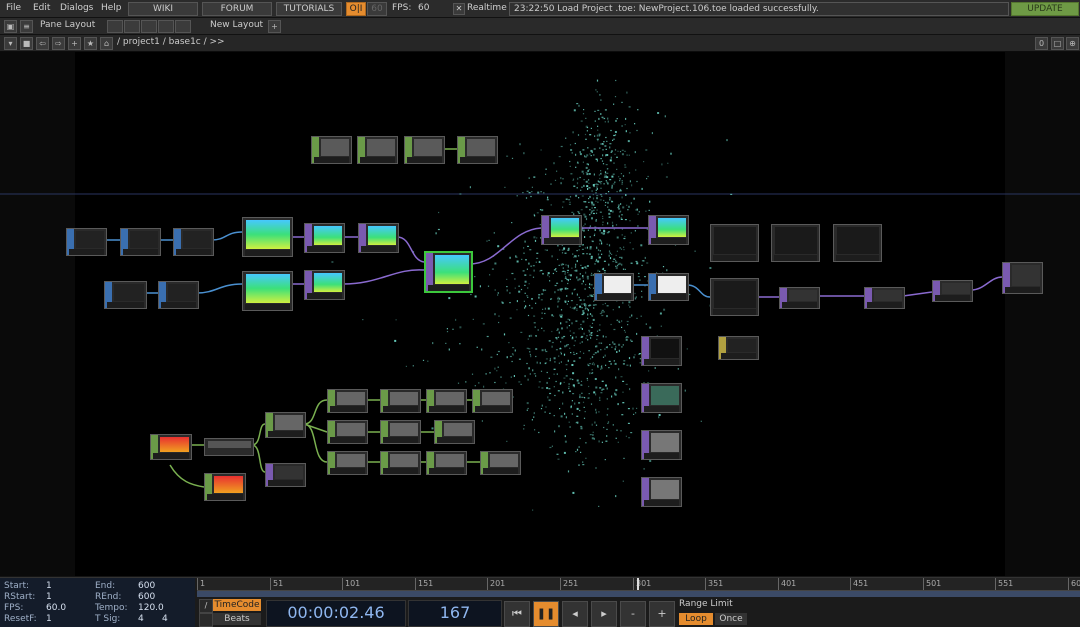 Image resolution: width=1080 pixels, height=627 pixels. What do you see at coordinates (696, 619) in the screenshot?
I see `loop-toggle: Loop` at bounding box center [696, 619].